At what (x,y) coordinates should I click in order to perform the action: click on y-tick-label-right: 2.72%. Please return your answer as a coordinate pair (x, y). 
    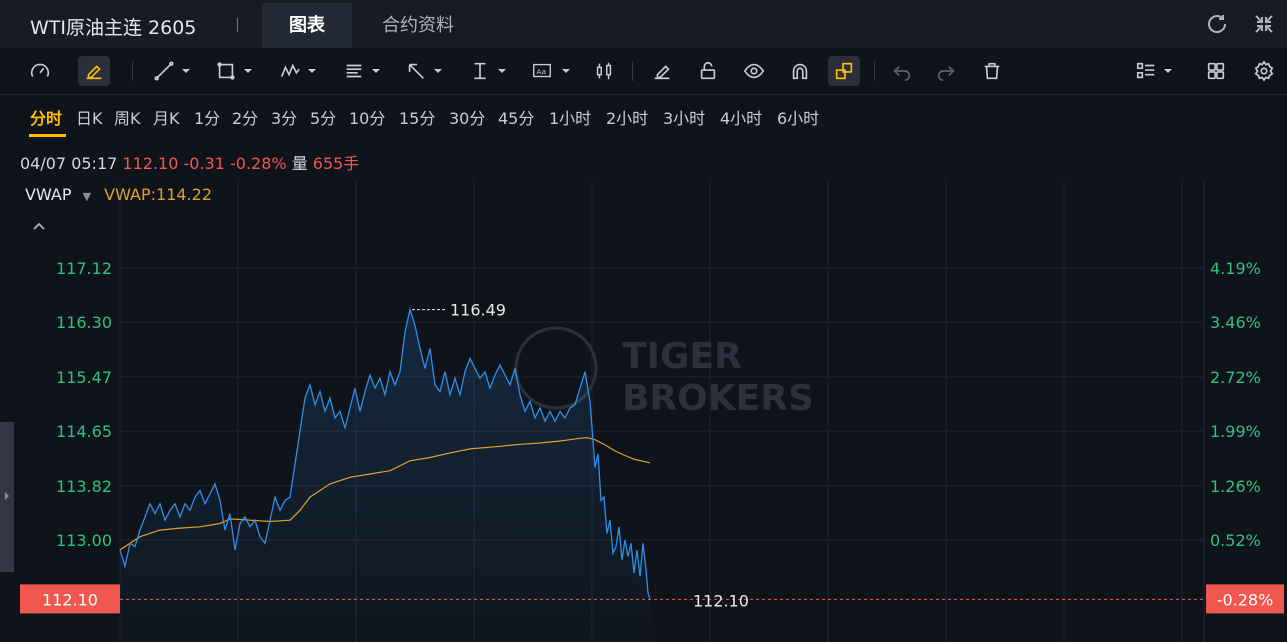
    Looking at the image, I should click on (1235, 377).